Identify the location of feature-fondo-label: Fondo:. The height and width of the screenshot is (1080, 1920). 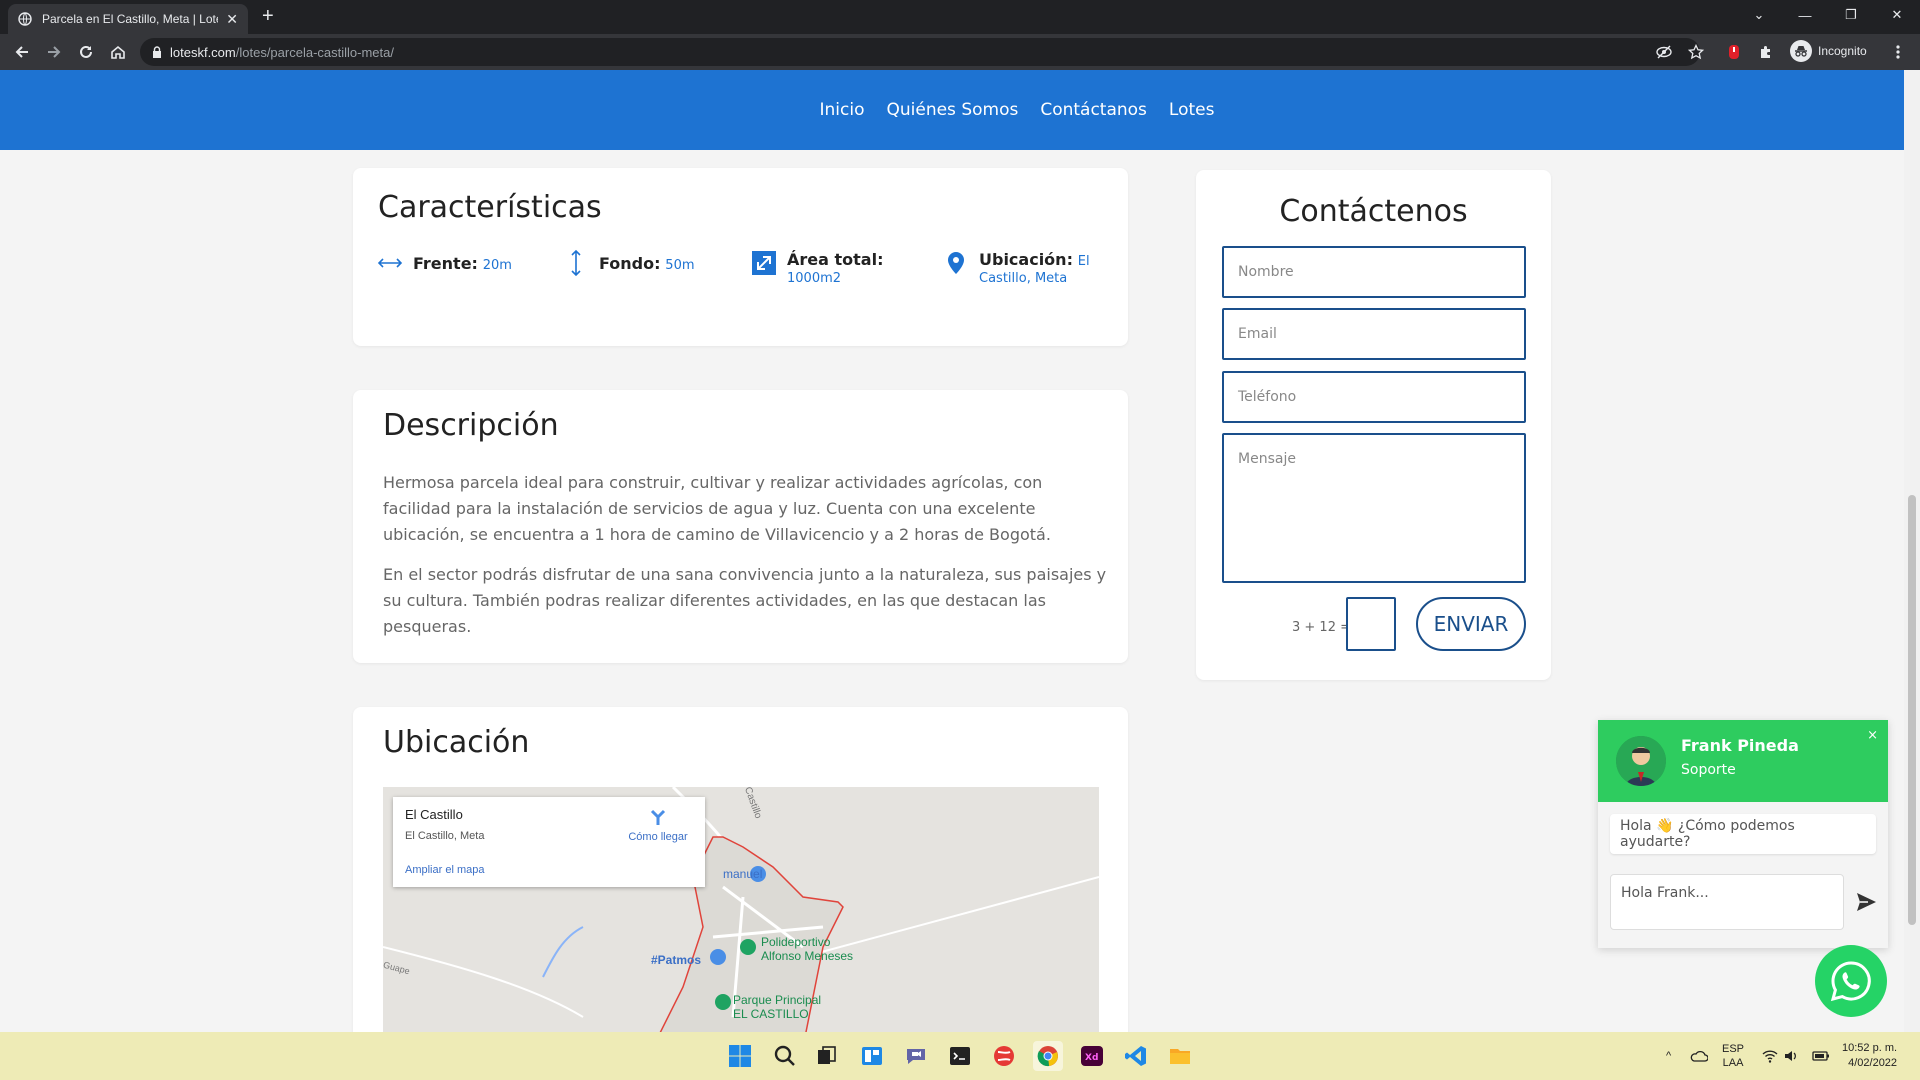
(630, 263).